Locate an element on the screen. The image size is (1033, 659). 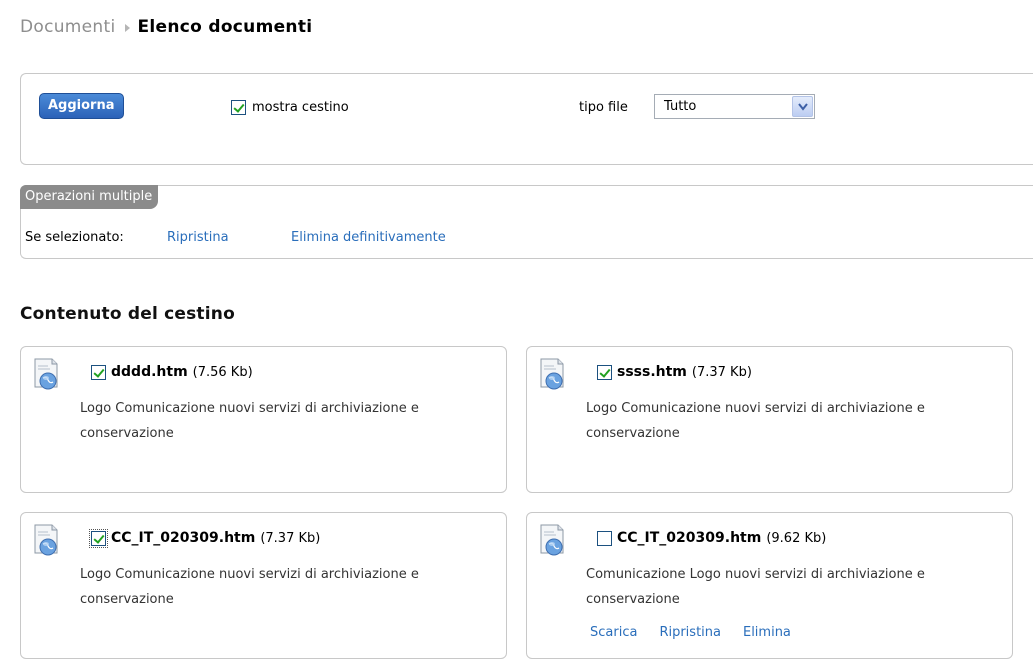
breadcrumb: Documenti Elenco documenti is located at coordinates (166, 27).